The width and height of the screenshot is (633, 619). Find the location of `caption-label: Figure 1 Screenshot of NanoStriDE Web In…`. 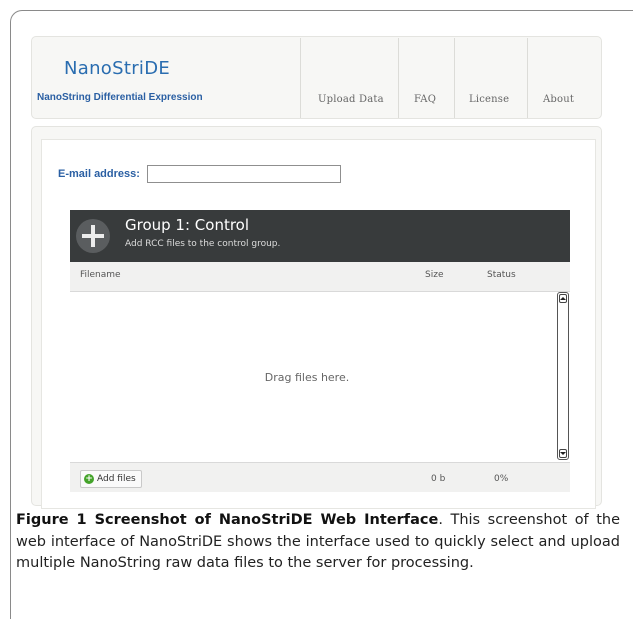

caption-label: Figure 1 Screenshot of NanoStriDE Web In… is located at coordinates (227, 520).